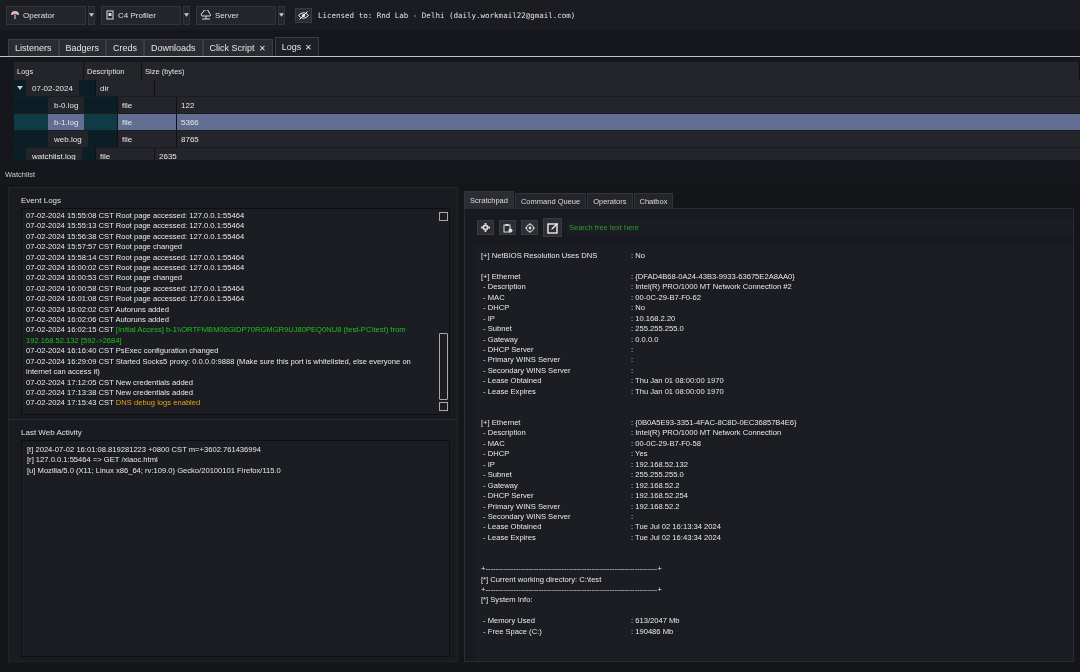 The height and width of the screenshot is (672, 1080). What do you see at coordinates (125, 47) in the screenshot?
I see `tab: Creds` at bounding box center [125, 47].